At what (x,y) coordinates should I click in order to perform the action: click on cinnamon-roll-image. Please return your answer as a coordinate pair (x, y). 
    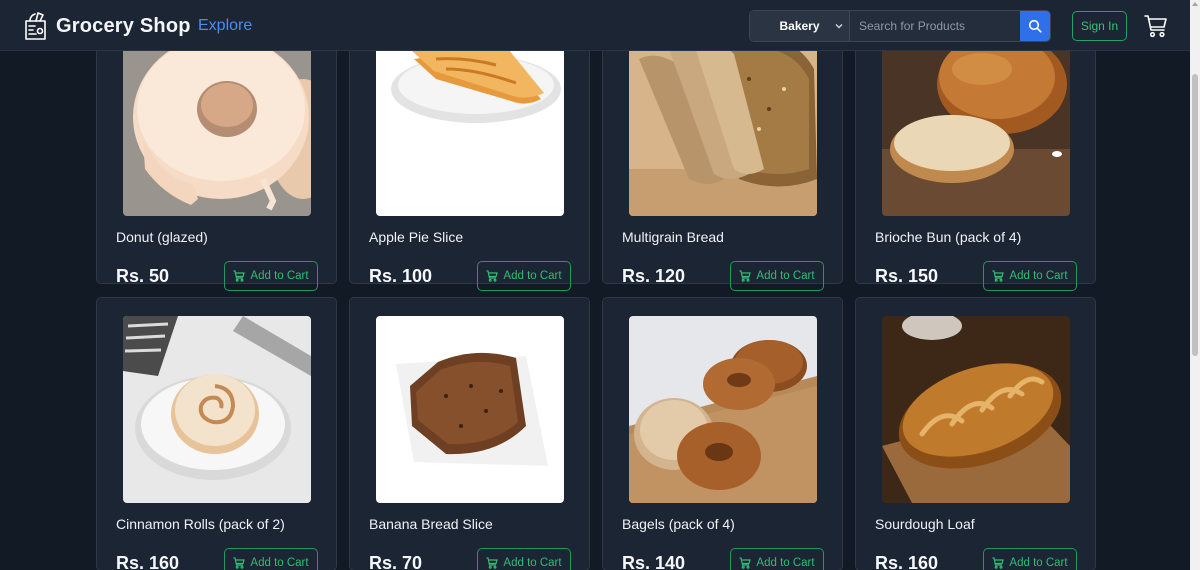
    Looking at the image, I should click on (217, 409).